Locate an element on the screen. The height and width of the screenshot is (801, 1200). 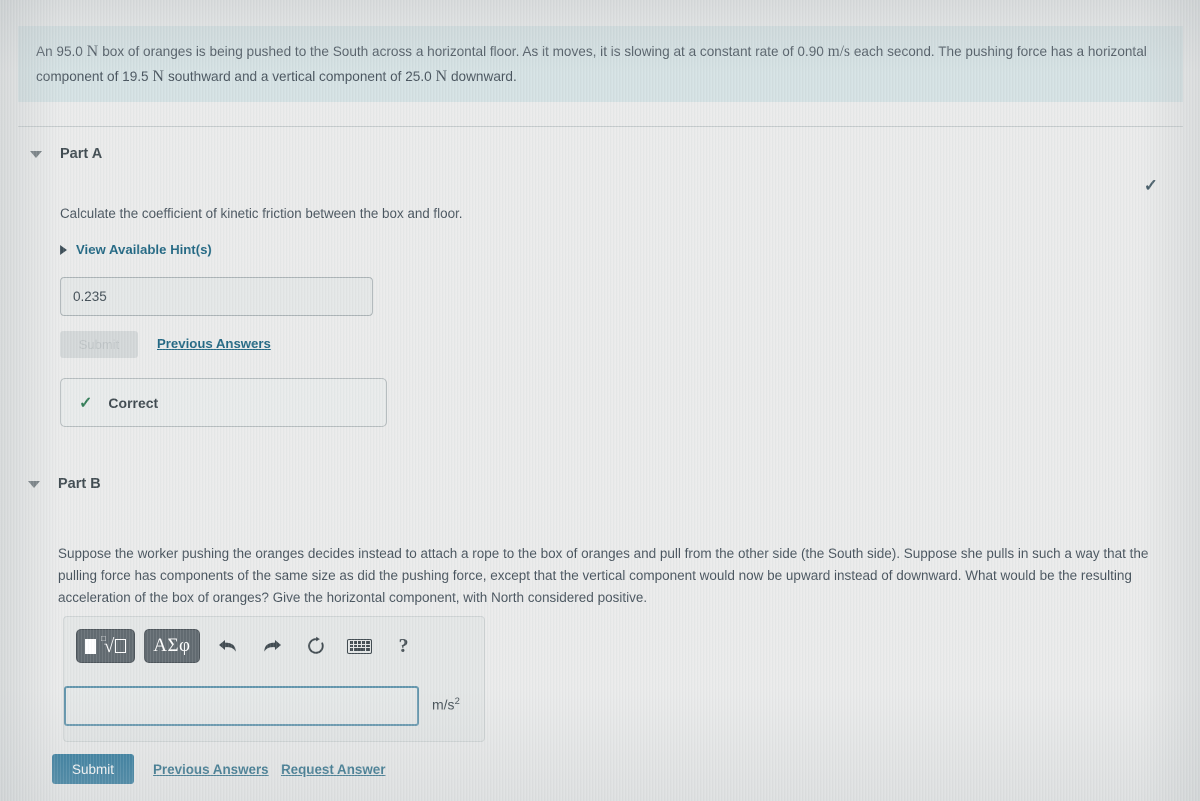
help-icon: ? is located at coordinates (404, 646).